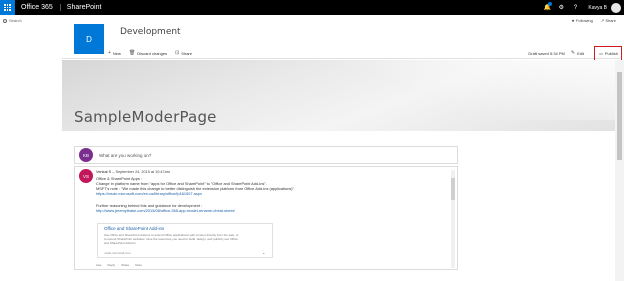 The image size is (624, 281). What do you see at coordinates (457, 90) in the screenshot?
I see `banner-highlight` at bounding box center [457, 90].